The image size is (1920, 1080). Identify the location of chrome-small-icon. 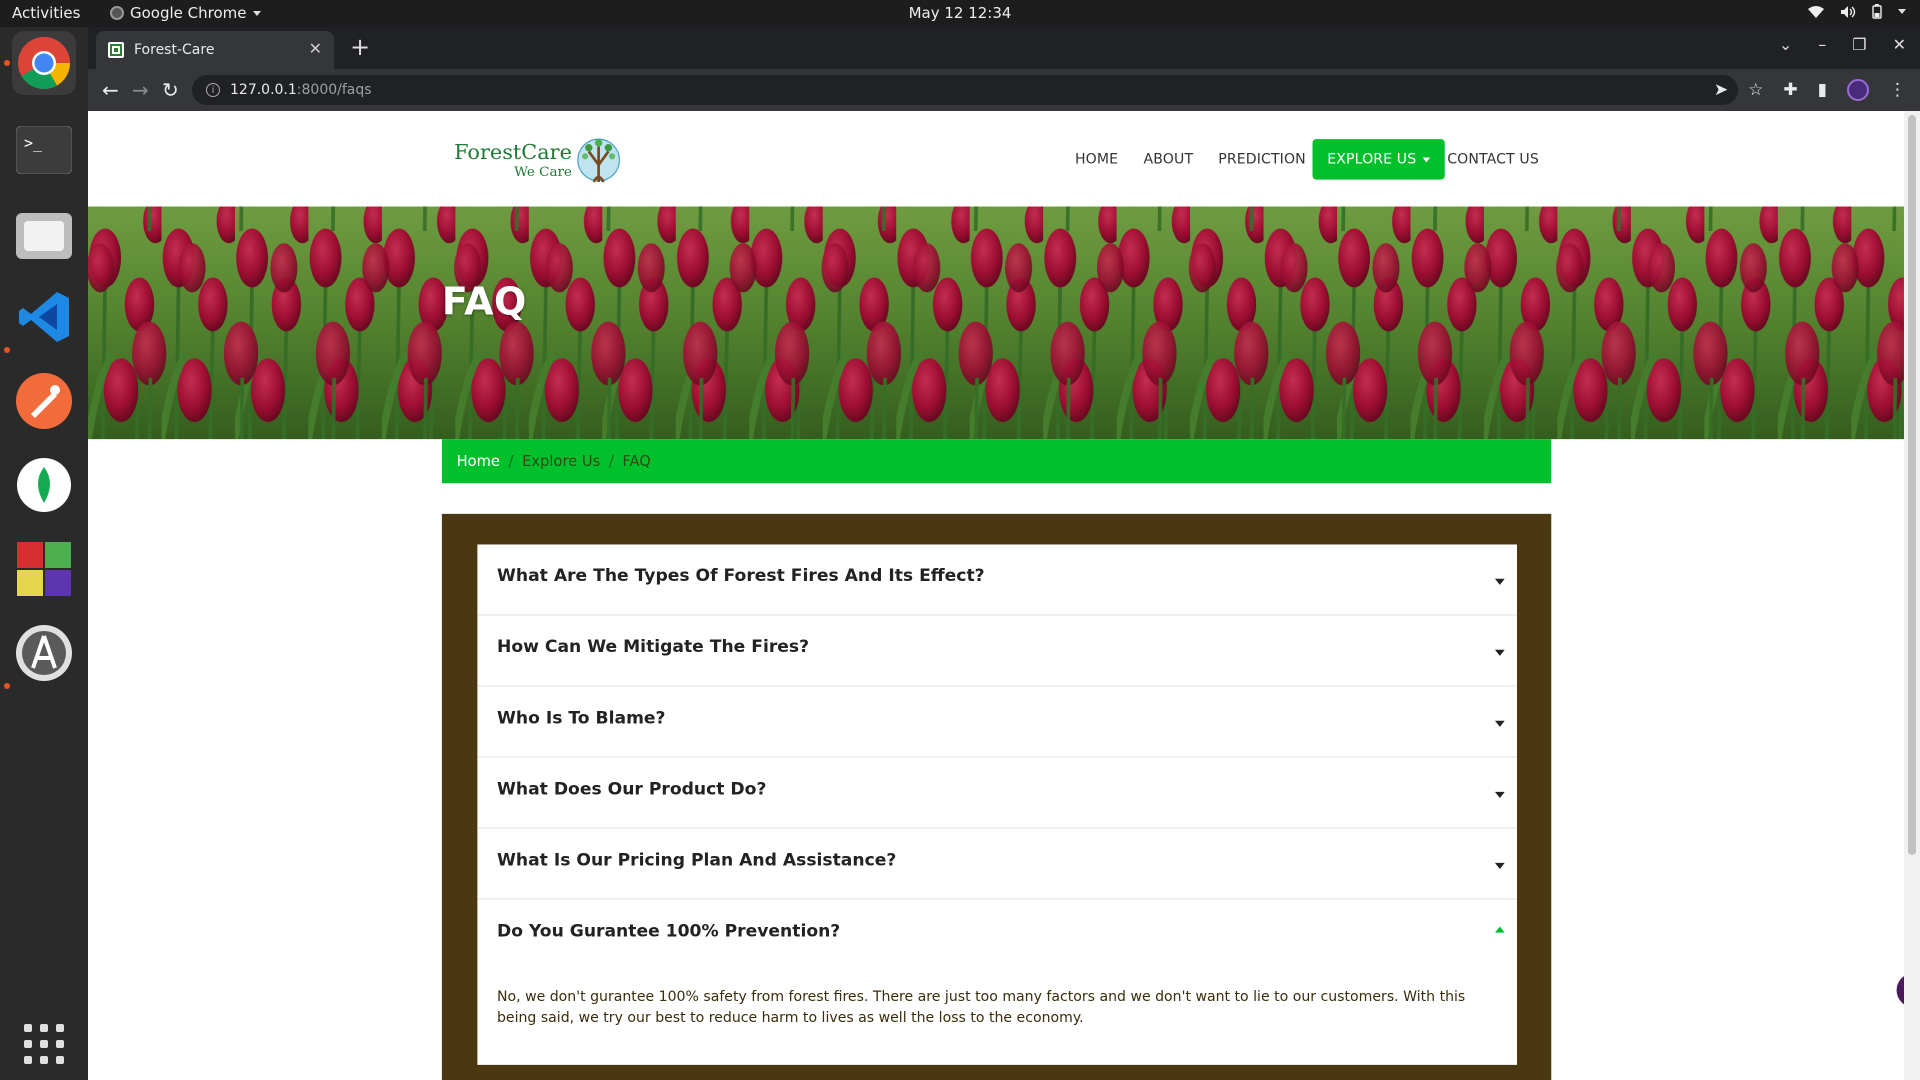
(117, 13).